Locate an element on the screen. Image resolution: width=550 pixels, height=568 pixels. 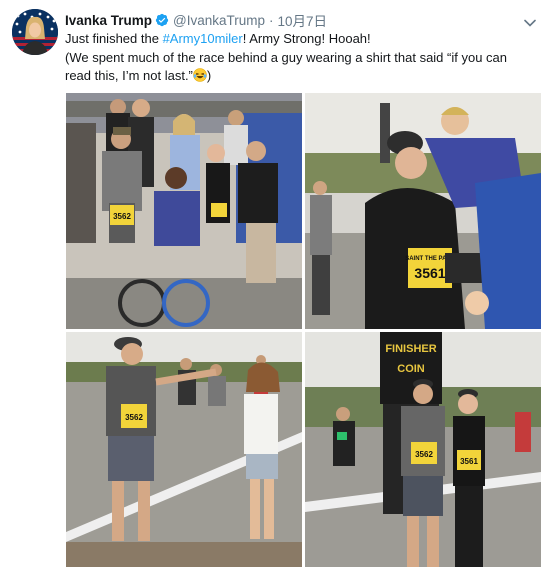
banner-text-line-1: FINISHER is located at coordinates (410, 349).